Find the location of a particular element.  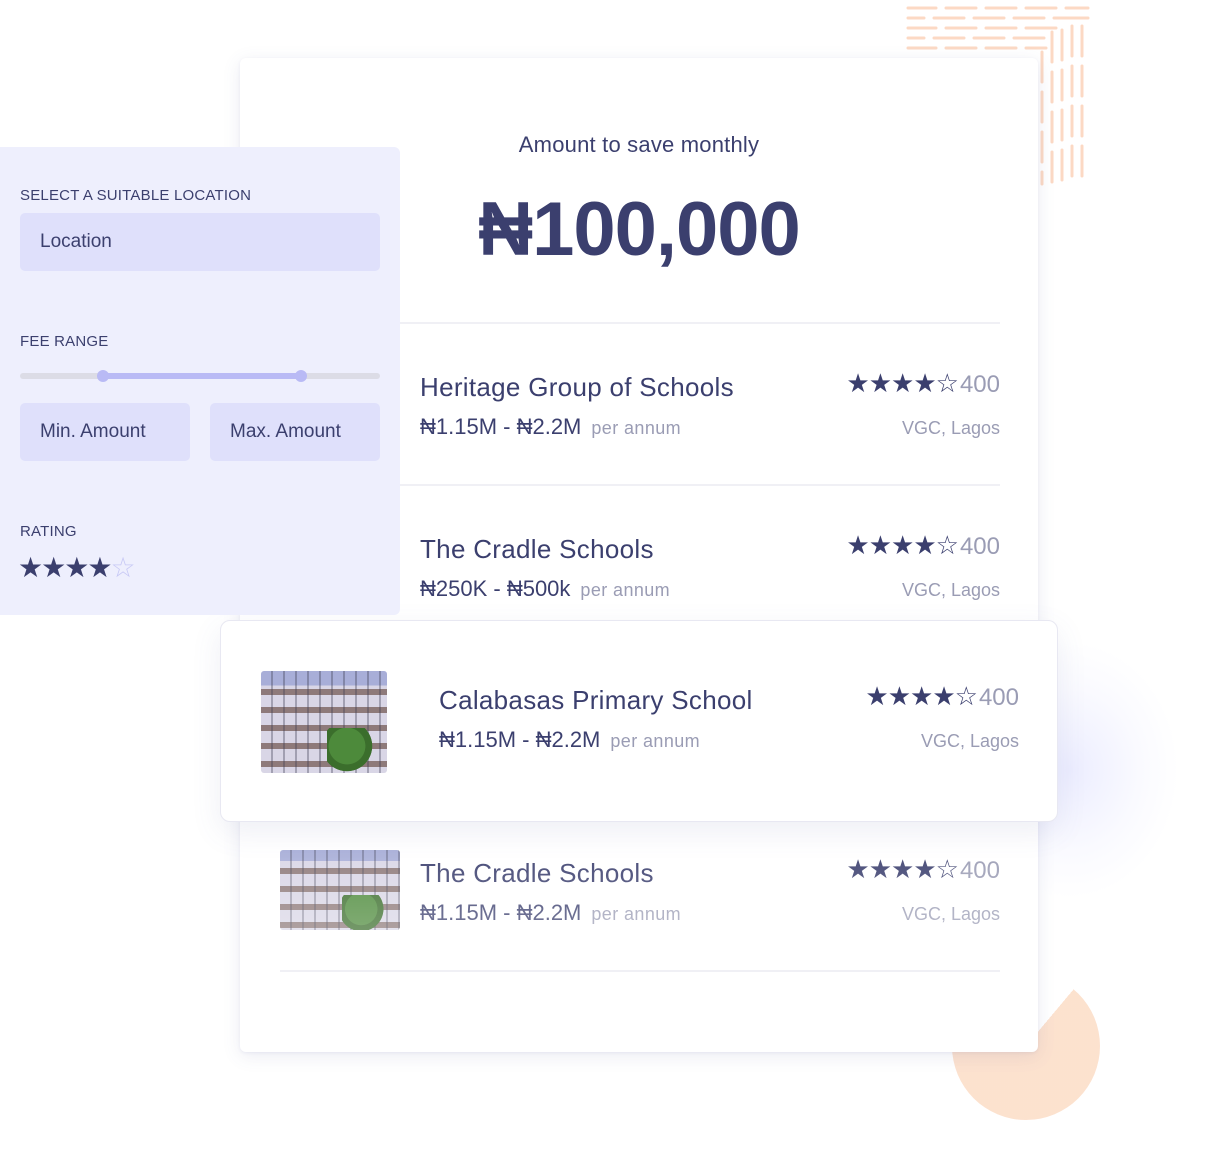

school-fee: ₦250K - ₦500k per annum is located at coordinates (545, 589).